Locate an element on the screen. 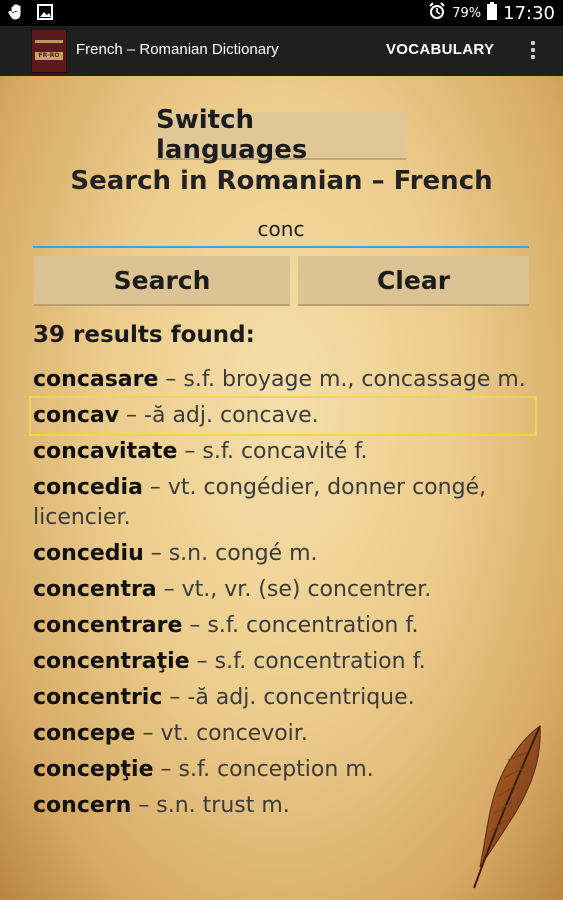 This screenshot has width=563, height=900. entry-definition: – s.f. broyage m., concassage m. is located at coordinates (342, 379).